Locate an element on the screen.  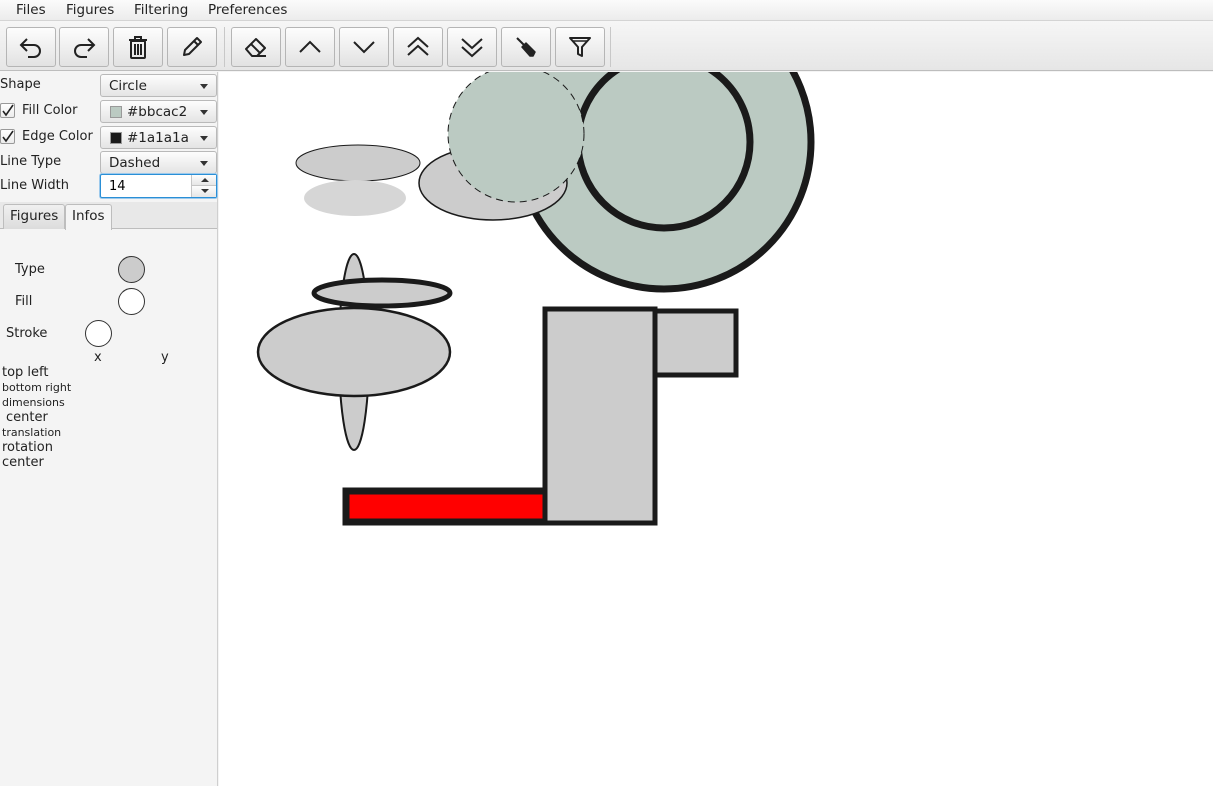
move-top-button is located at coordinates (418, 47).